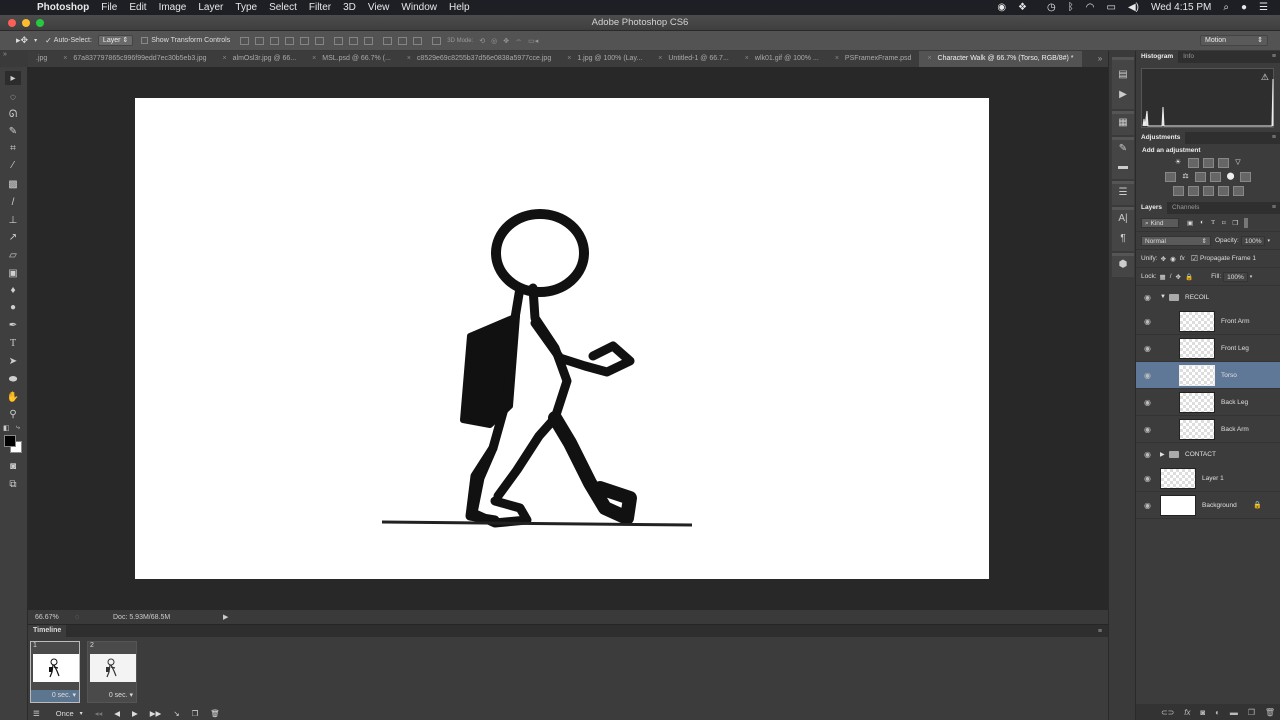 This screenshot has width=1280, height=720. What do you see at coordinates (13, 114) in the screenshot?
I see `lasso-tool: ᘏ` at bounding box center [13, 114].